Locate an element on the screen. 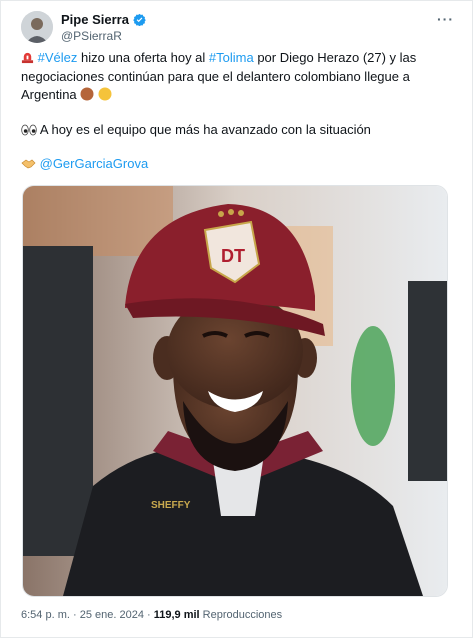  more-options-icon: ··· is located at coordinates (445, 19).